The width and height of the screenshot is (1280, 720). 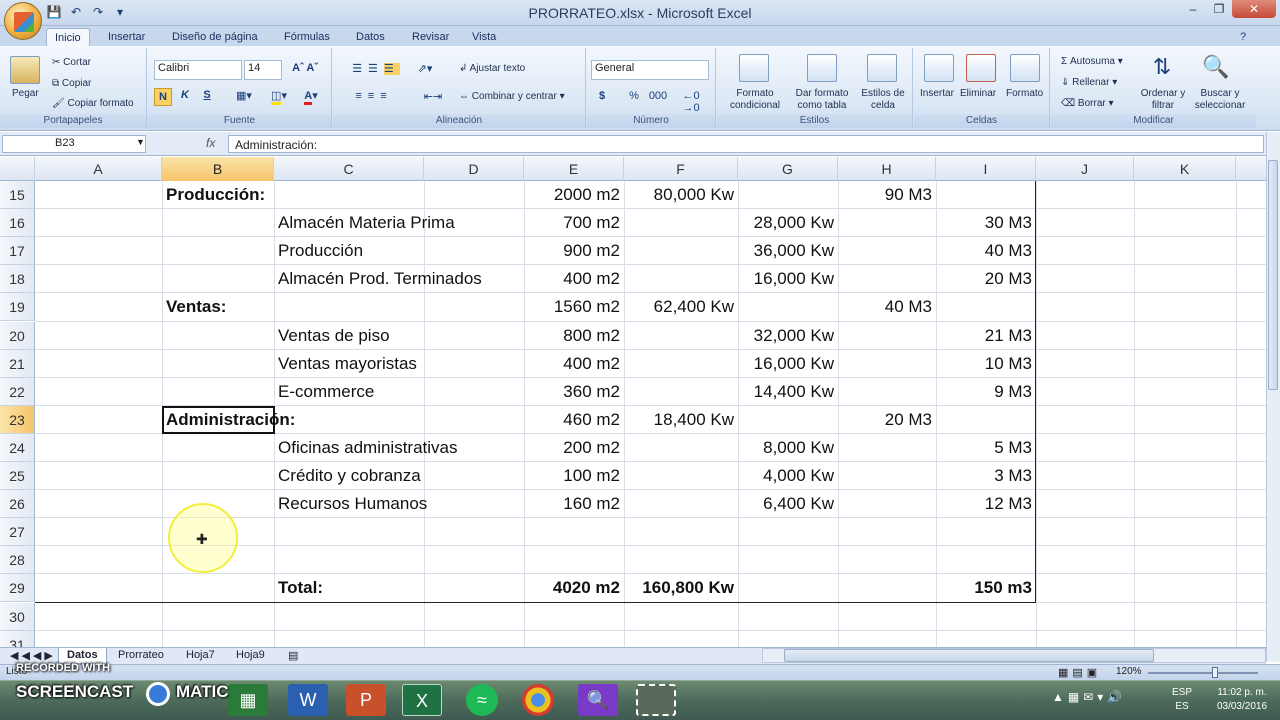 I want to click on cell-c24: Oficinas administrativas, so click(x=368, y=448).